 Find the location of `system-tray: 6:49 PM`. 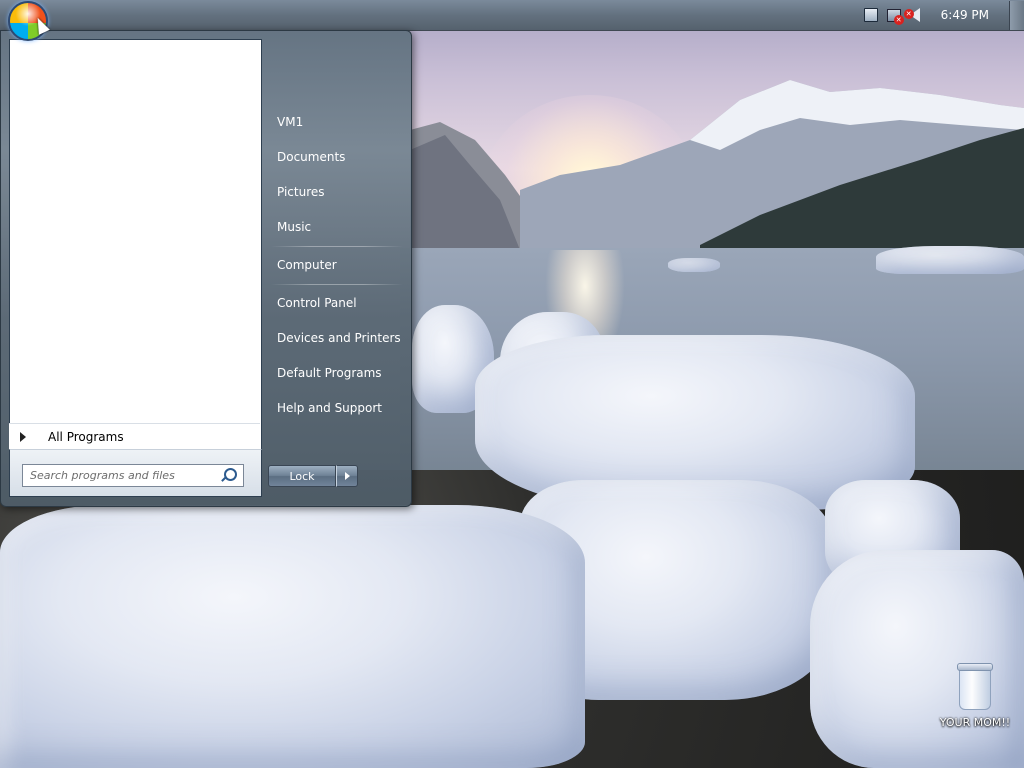

system-tray: 6:49 PM is located at coordinates (943, 15).